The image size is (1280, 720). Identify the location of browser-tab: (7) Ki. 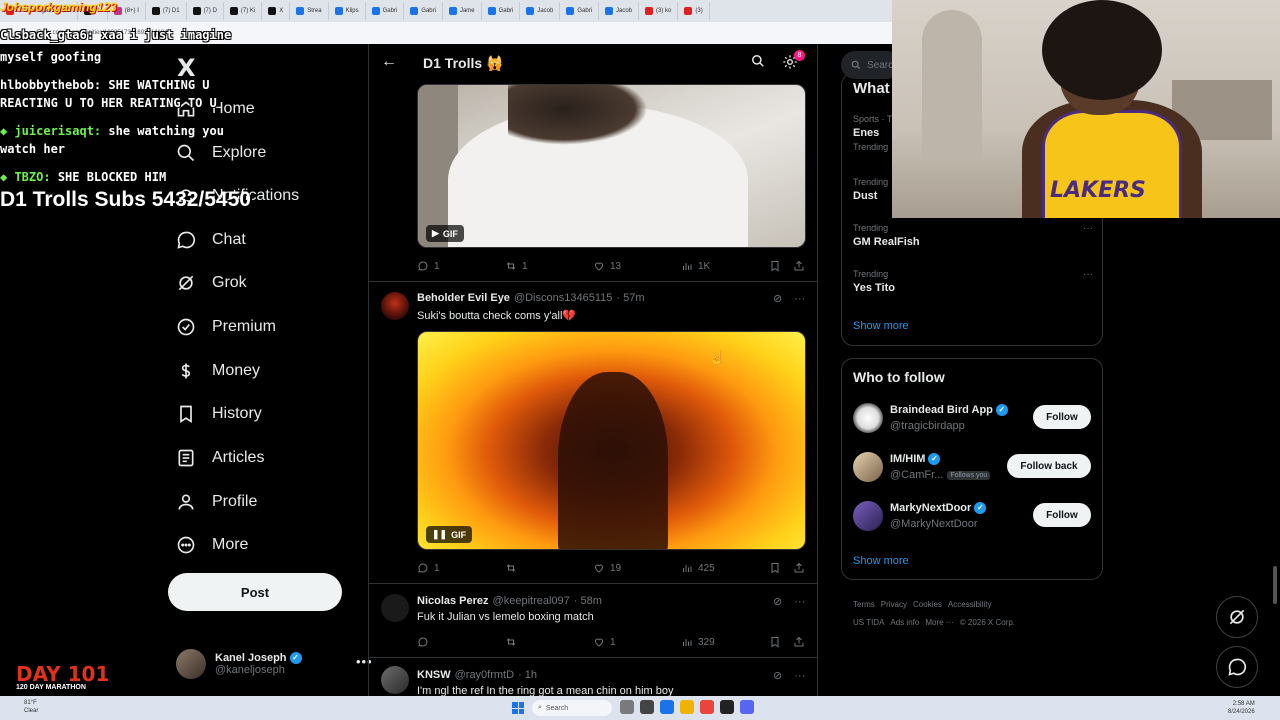
(243, 11).